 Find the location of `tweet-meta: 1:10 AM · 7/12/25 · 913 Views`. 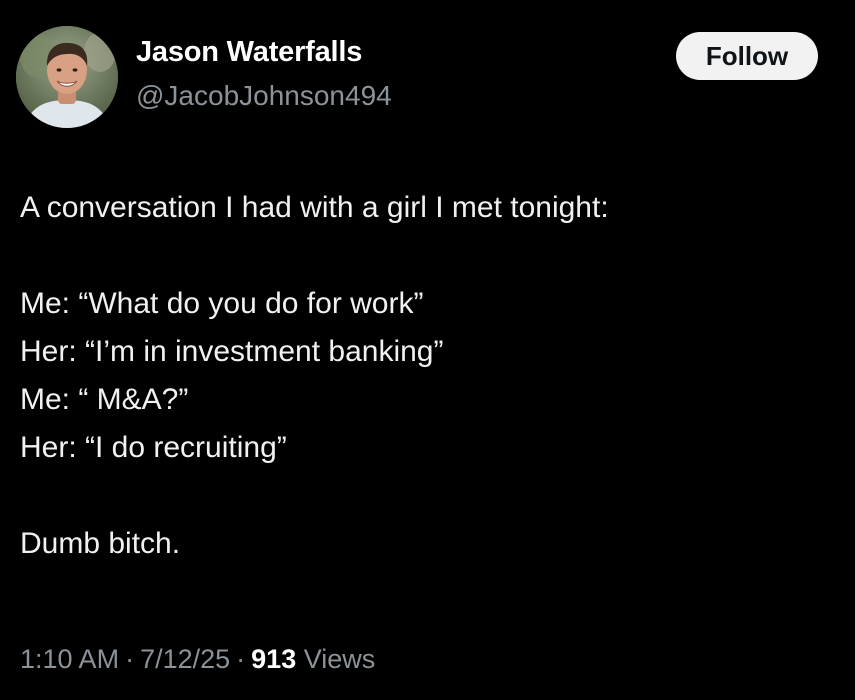

tweet-meta: 1:10 AM · 7/12/25 · 913 Views is located at coordinates (197, 659).